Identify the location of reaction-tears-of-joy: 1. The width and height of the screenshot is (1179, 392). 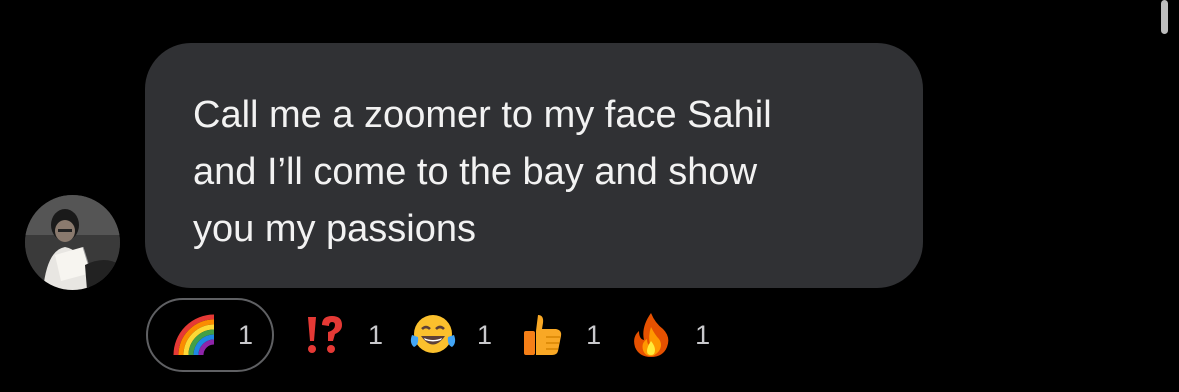
(437, 335).